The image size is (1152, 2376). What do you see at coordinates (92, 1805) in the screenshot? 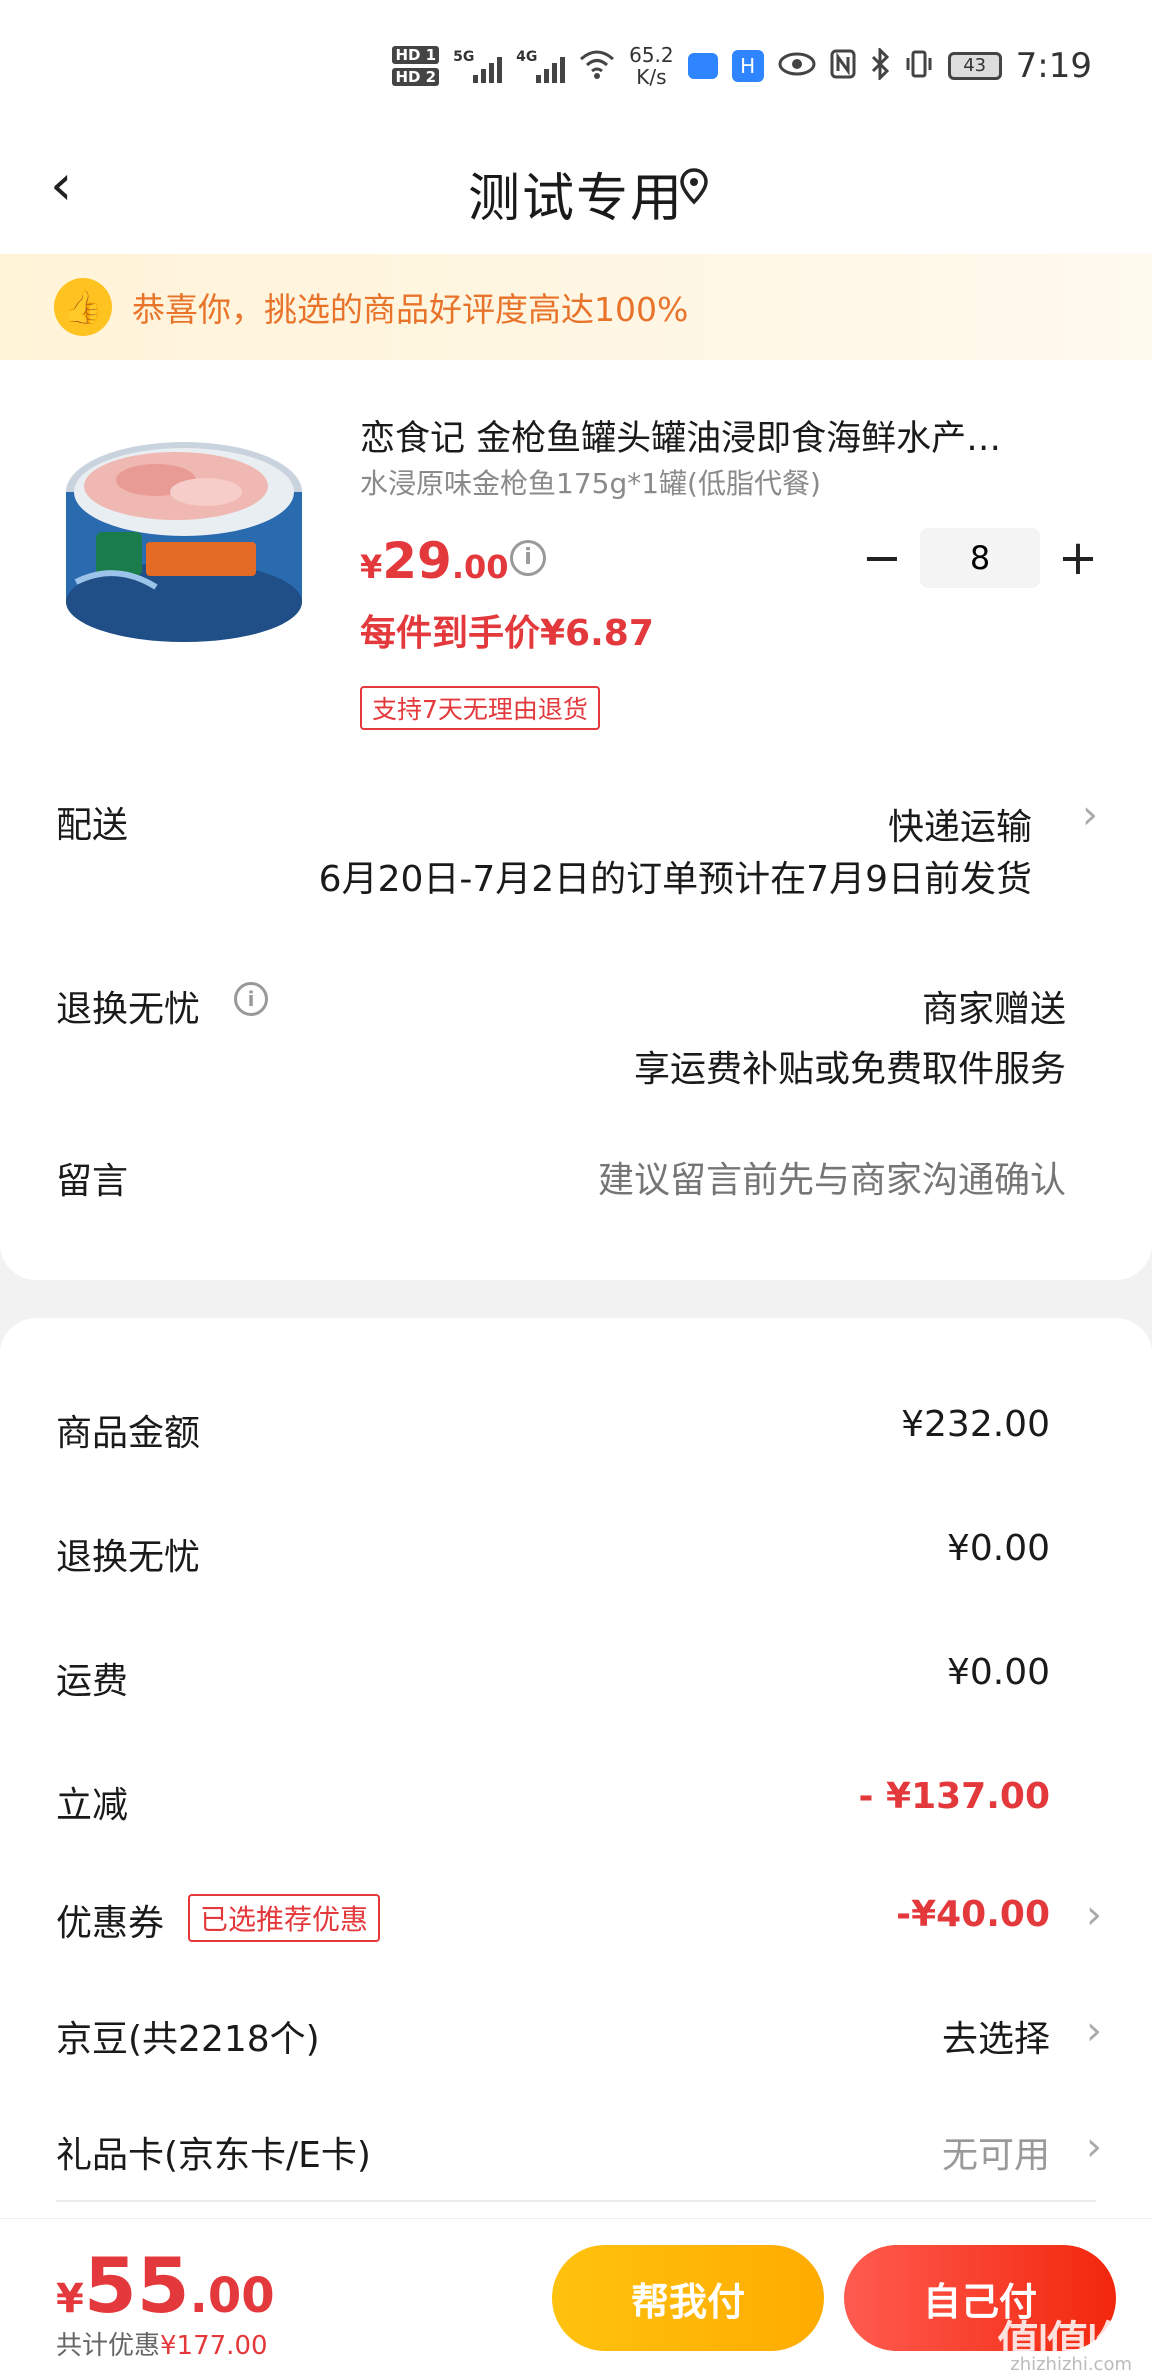
I see `instant-discount-label: 立减` at bounding box center [92, 1805].